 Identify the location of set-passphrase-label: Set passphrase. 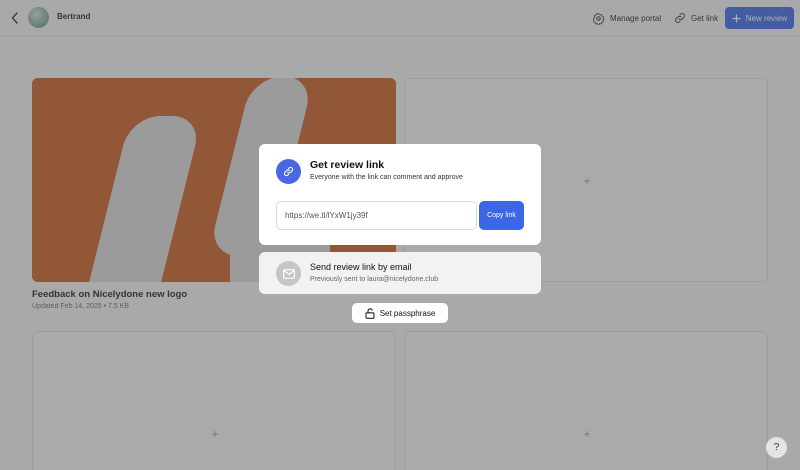
(407, 313).